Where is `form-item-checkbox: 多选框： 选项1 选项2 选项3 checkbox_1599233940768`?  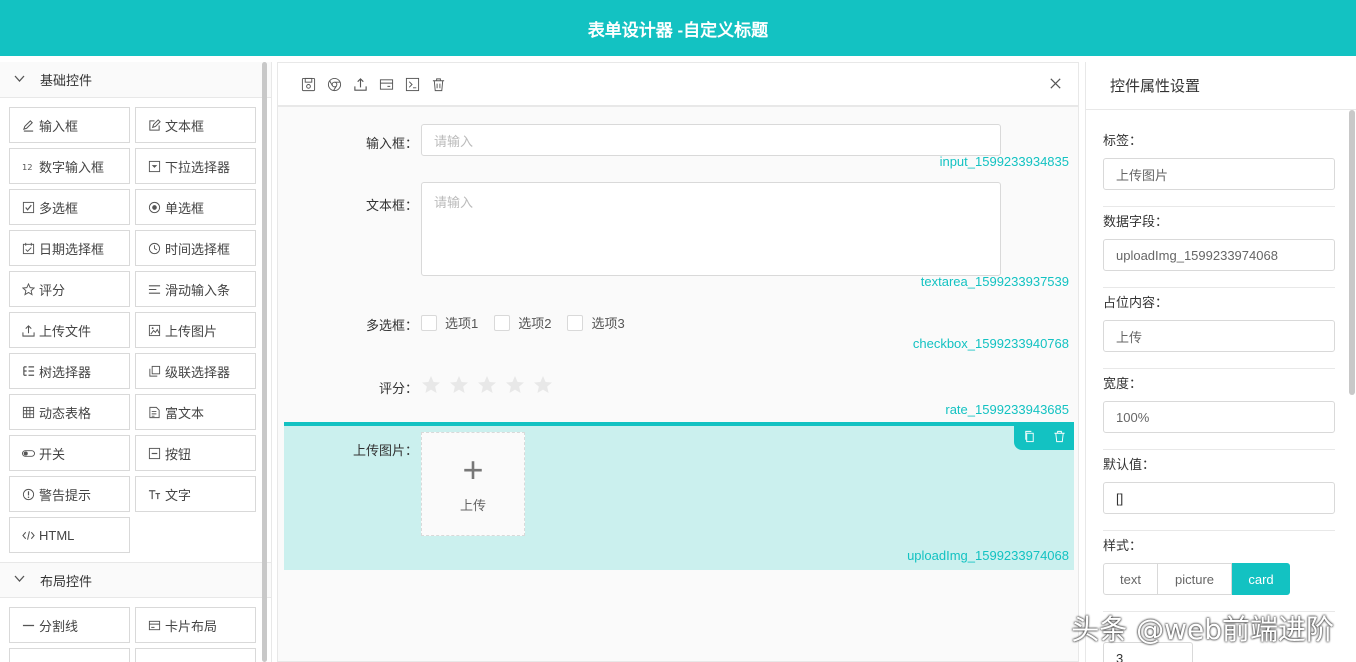 form-item-checkbox: 多选框： 选项1 选项2 选项3 checkbox_1599233940768 is located at coordinates (679, 334).